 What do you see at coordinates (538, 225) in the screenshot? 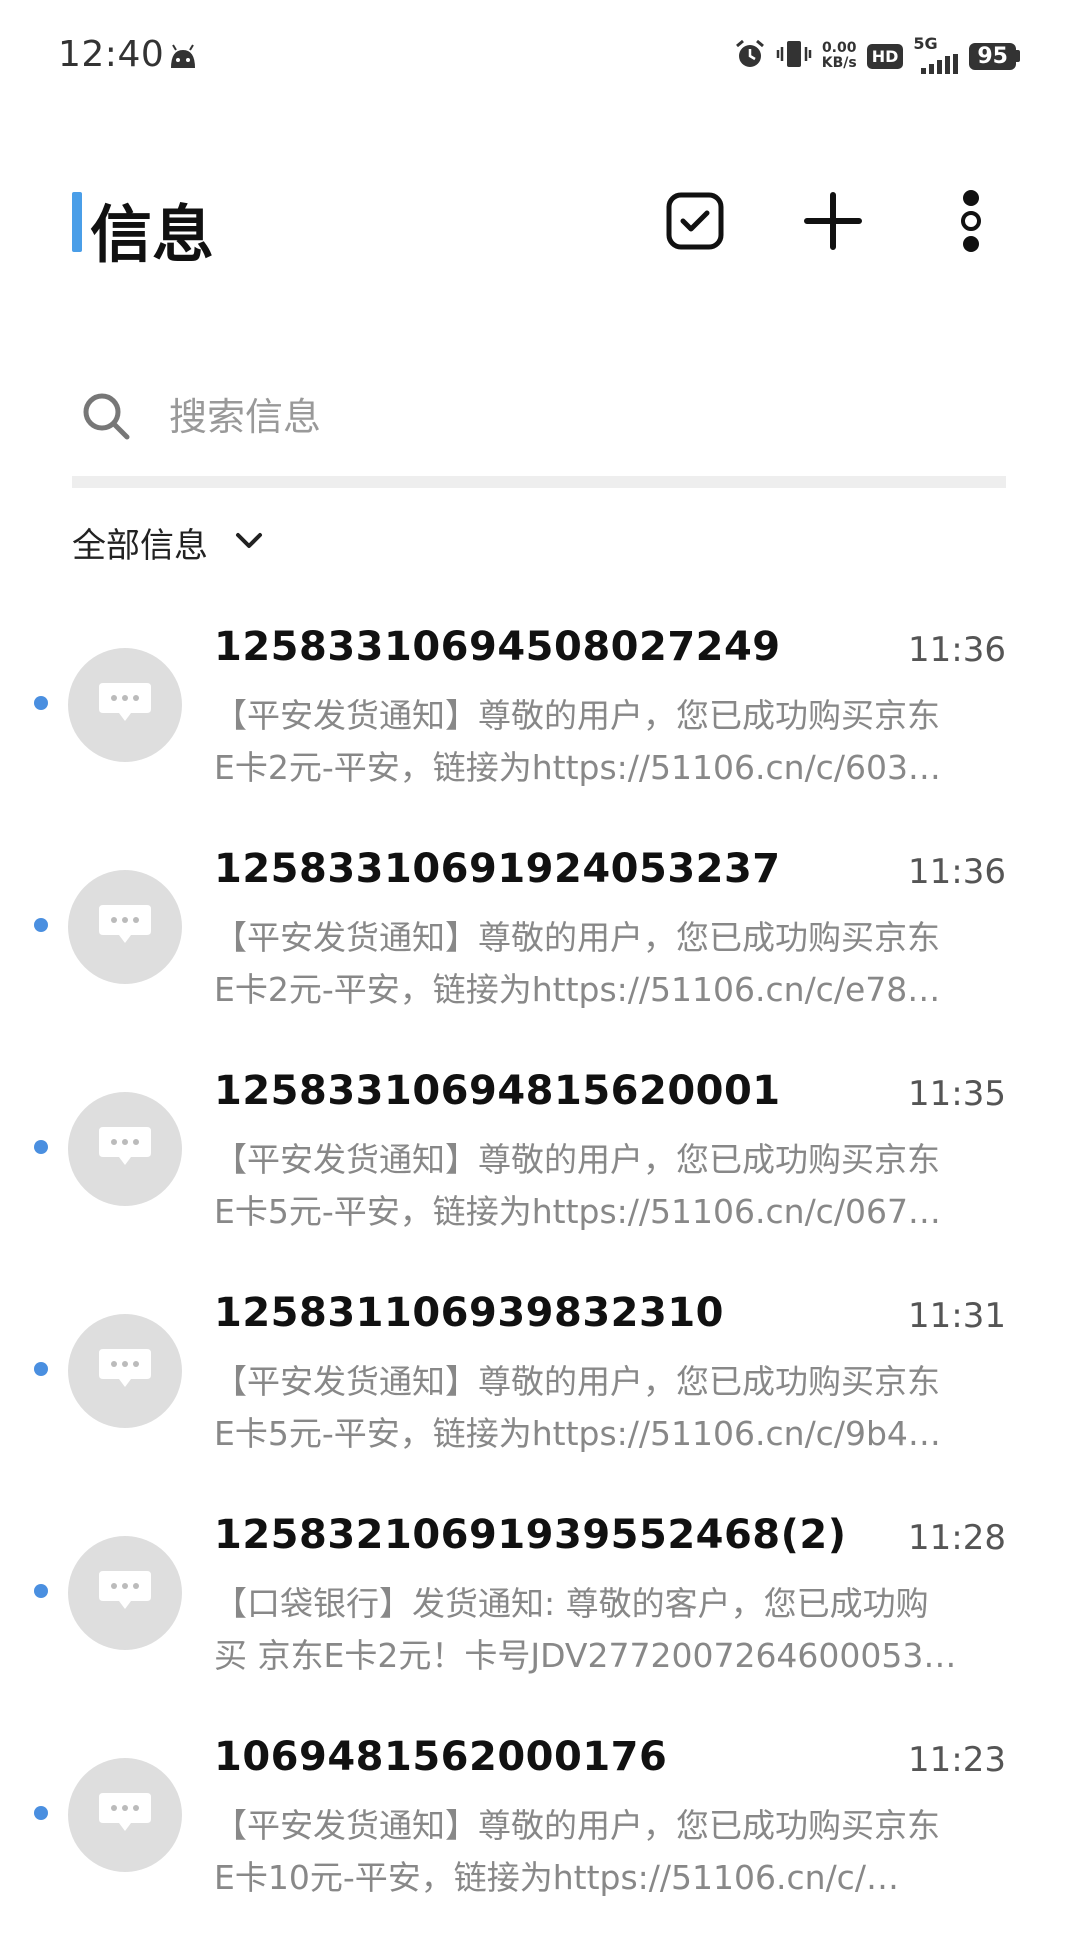
I see `header: 信息` at bounding box center [538, 225].